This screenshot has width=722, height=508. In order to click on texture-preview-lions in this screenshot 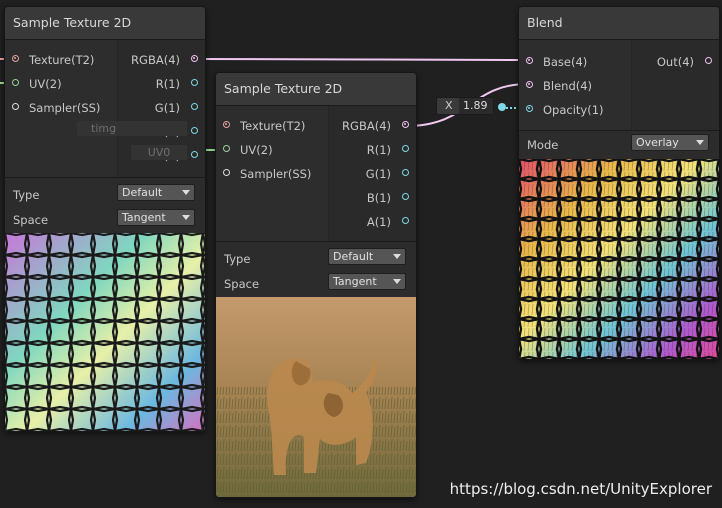, I will do `click(316, 397)`.